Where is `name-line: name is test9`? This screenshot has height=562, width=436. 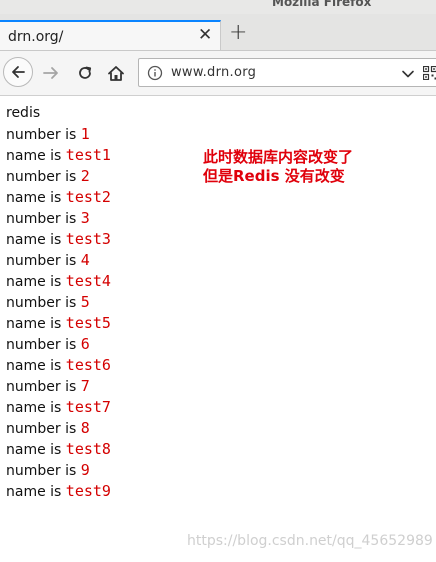 name-line: name is test9 is located at coordinates (216, 491).